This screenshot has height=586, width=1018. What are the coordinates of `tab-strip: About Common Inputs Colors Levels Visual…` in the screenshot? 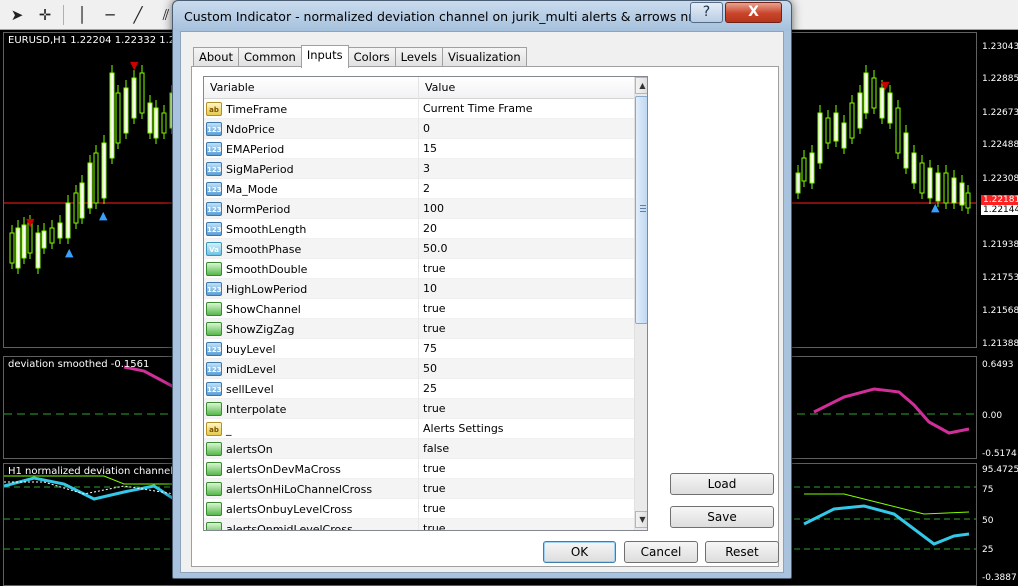 It's located at (360, 56).